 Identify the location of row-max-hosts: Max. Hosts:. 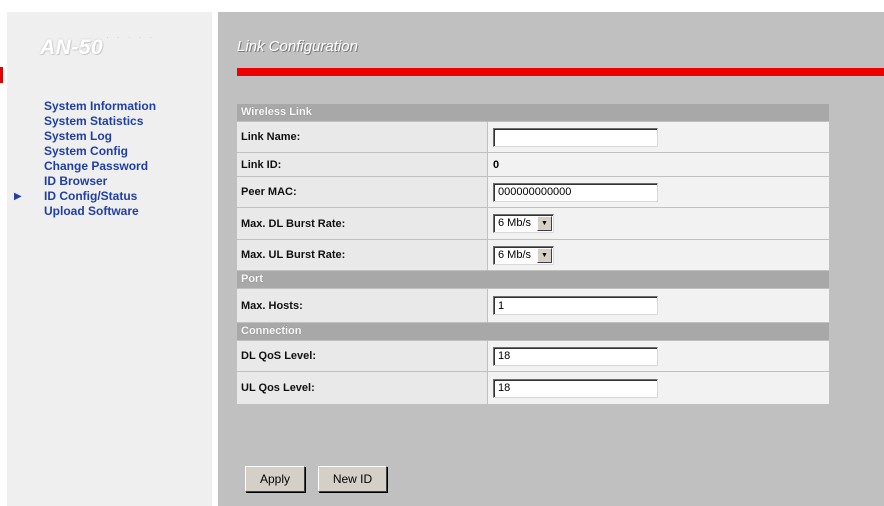
(533, 305).